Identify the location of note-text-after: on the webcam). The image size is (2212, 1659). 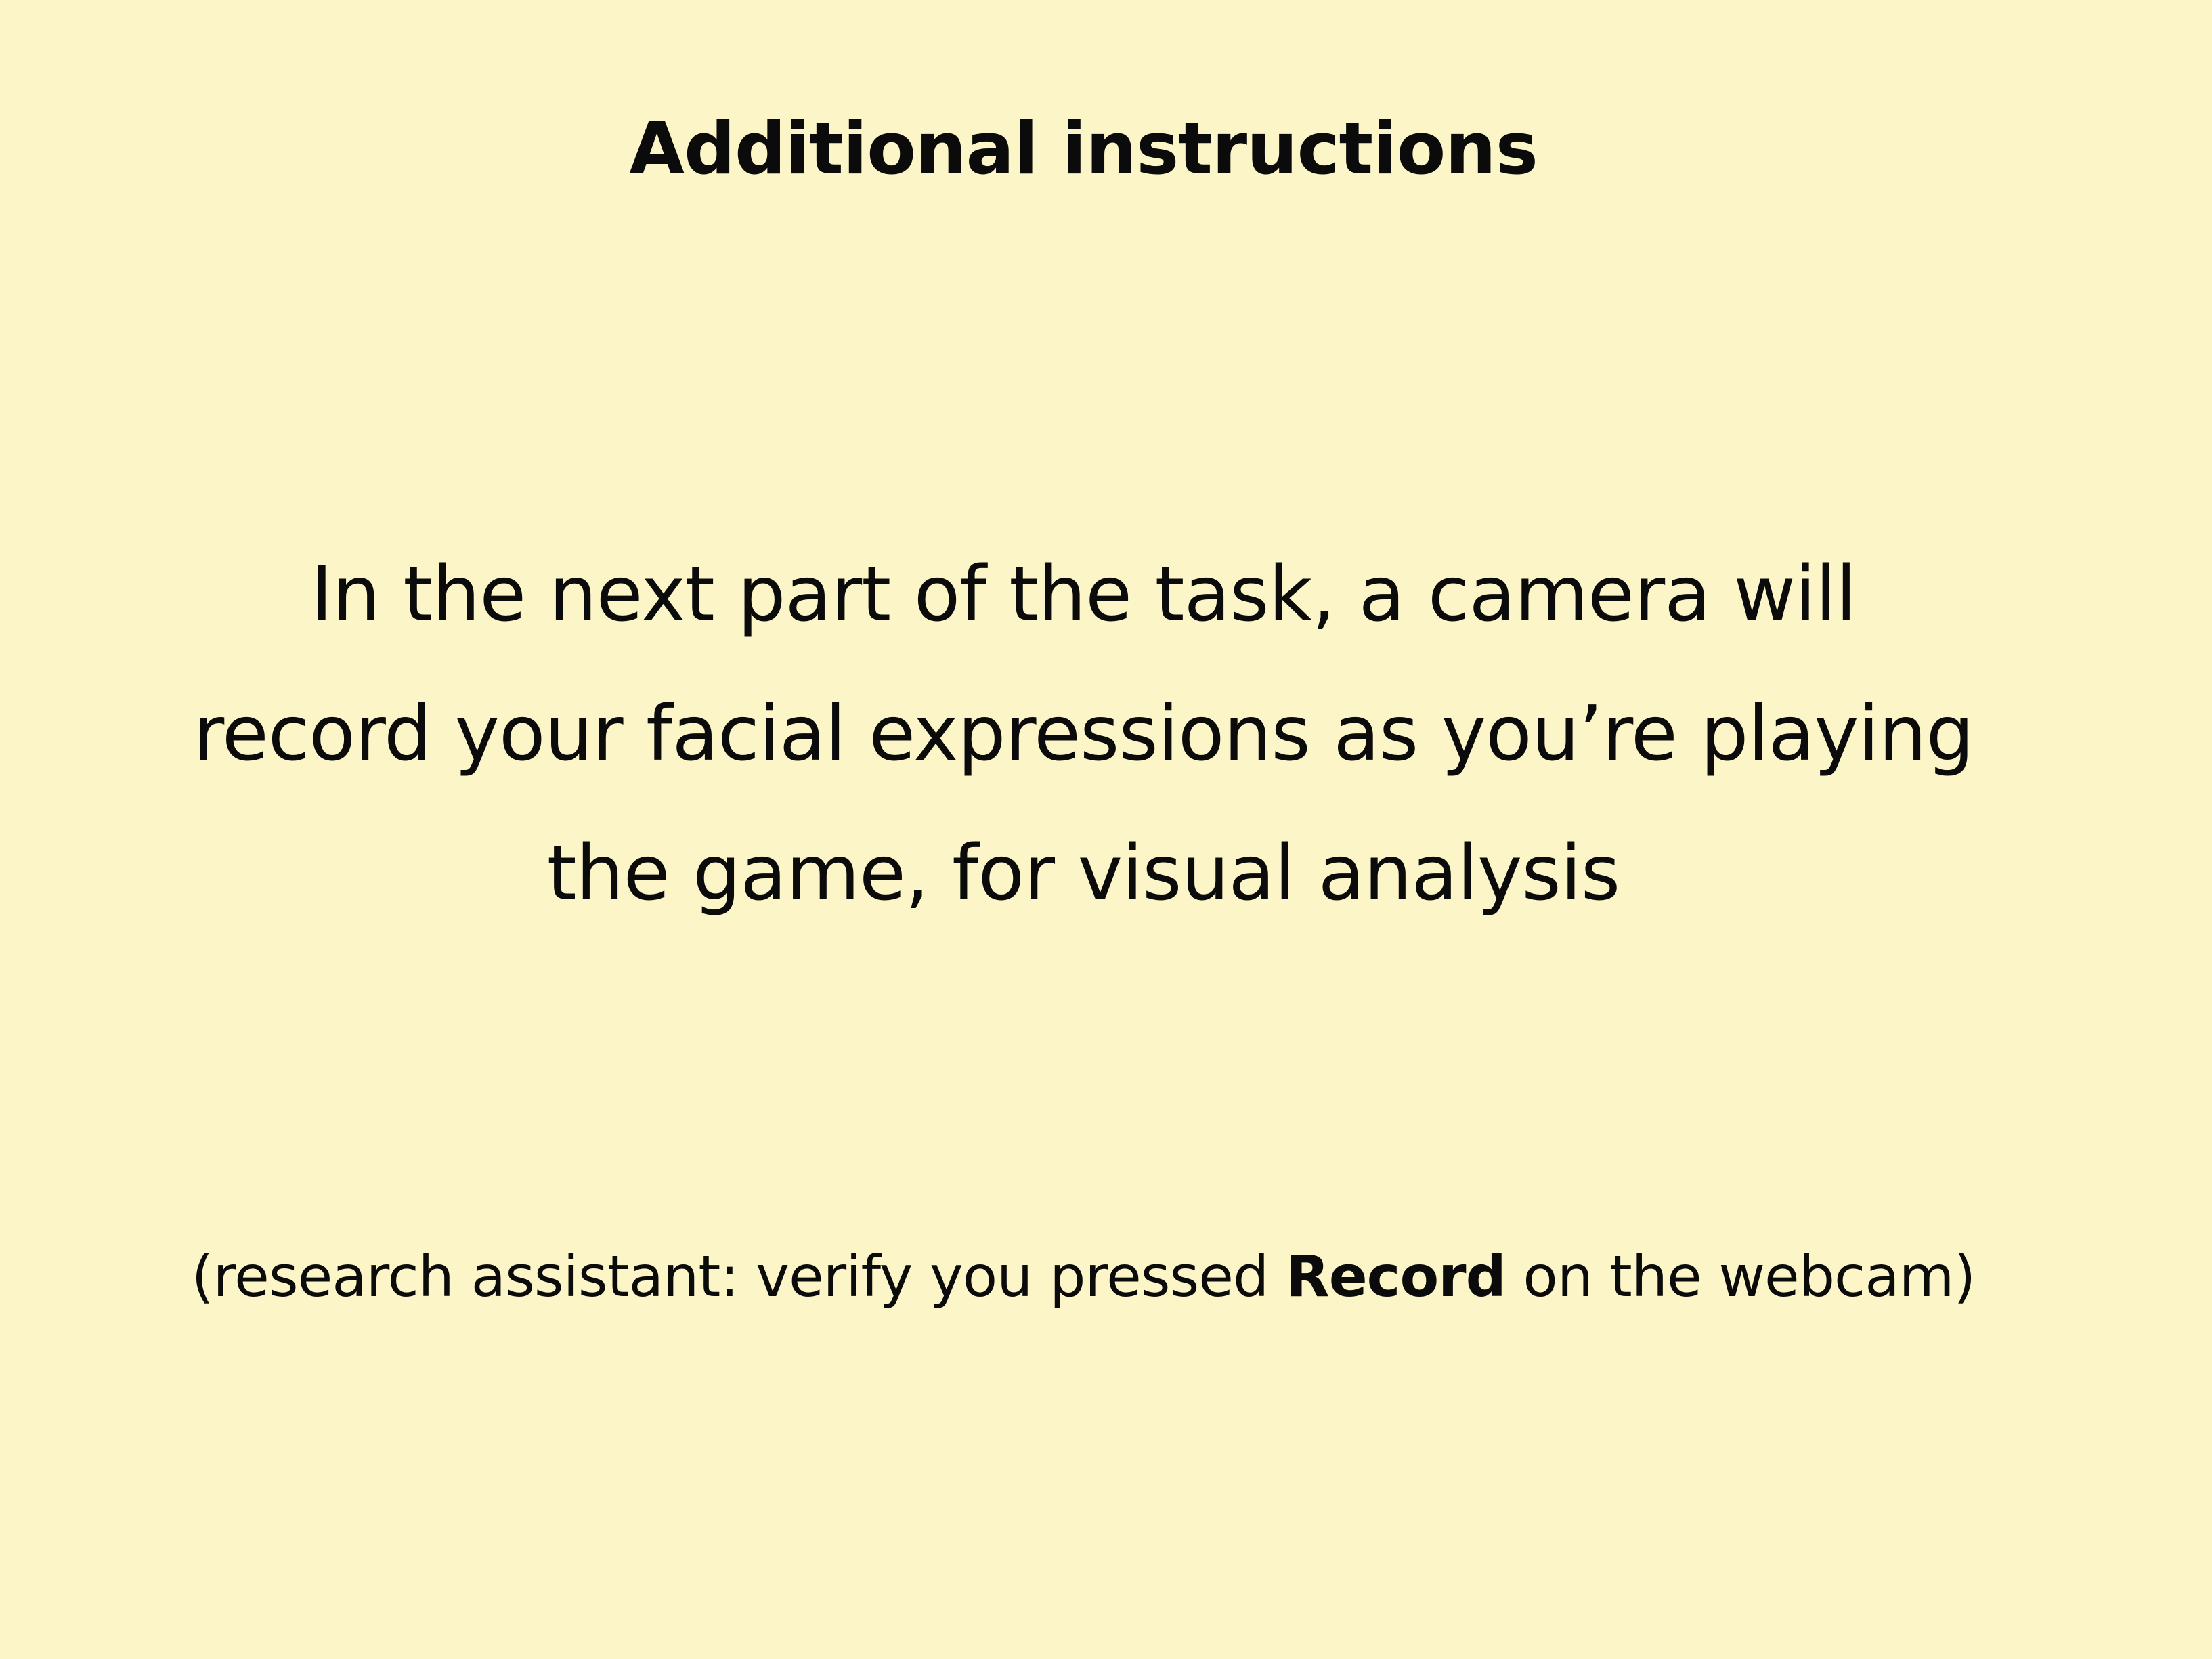
(1740, 1276).